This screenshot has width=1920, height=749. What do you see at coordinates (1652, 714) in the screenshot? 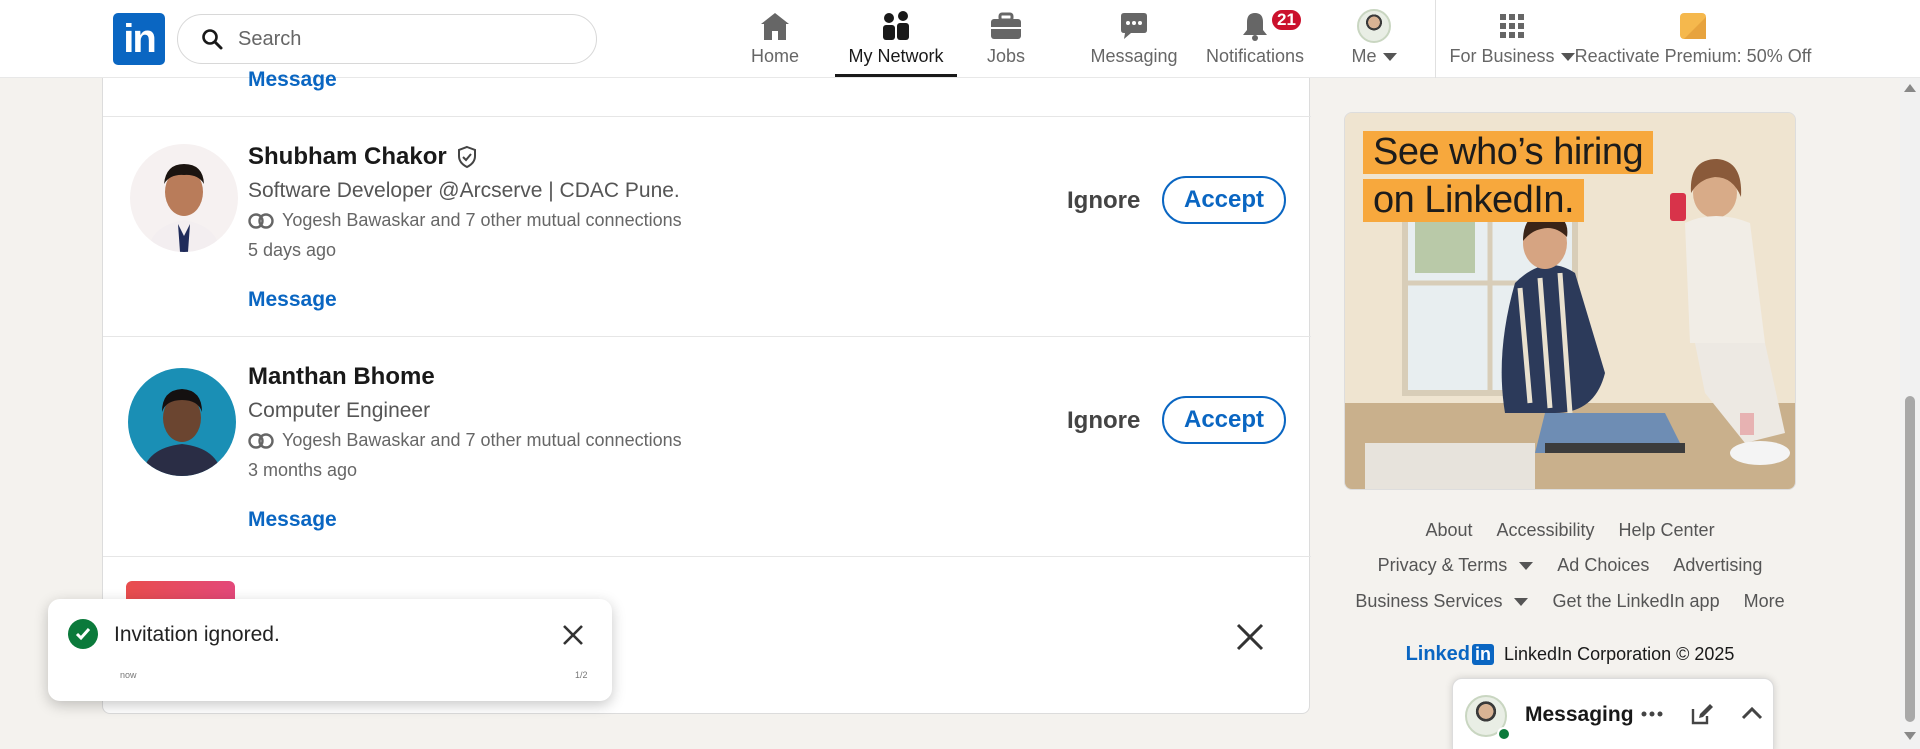
I see `more-options-icon` at bounding box center [1652, 714].